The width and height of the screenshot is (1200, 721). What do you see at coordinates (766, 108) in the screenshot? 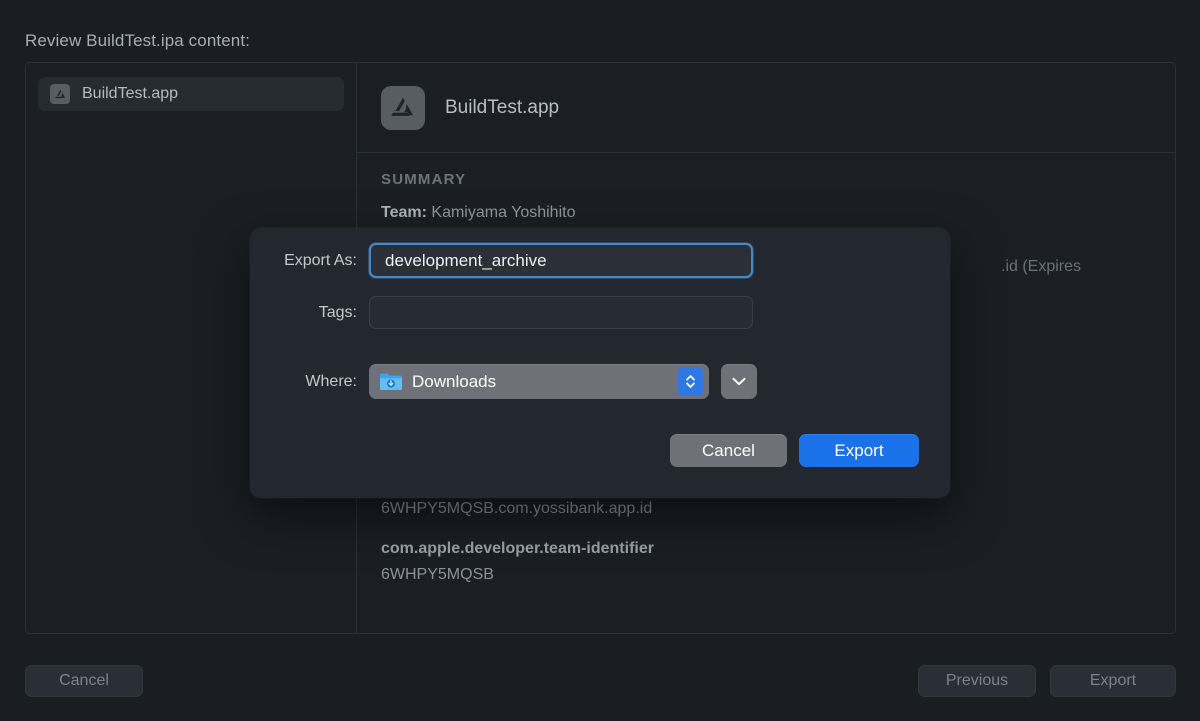
I see `detail-header: BuildTest.app` at bounding box center [766, 108].